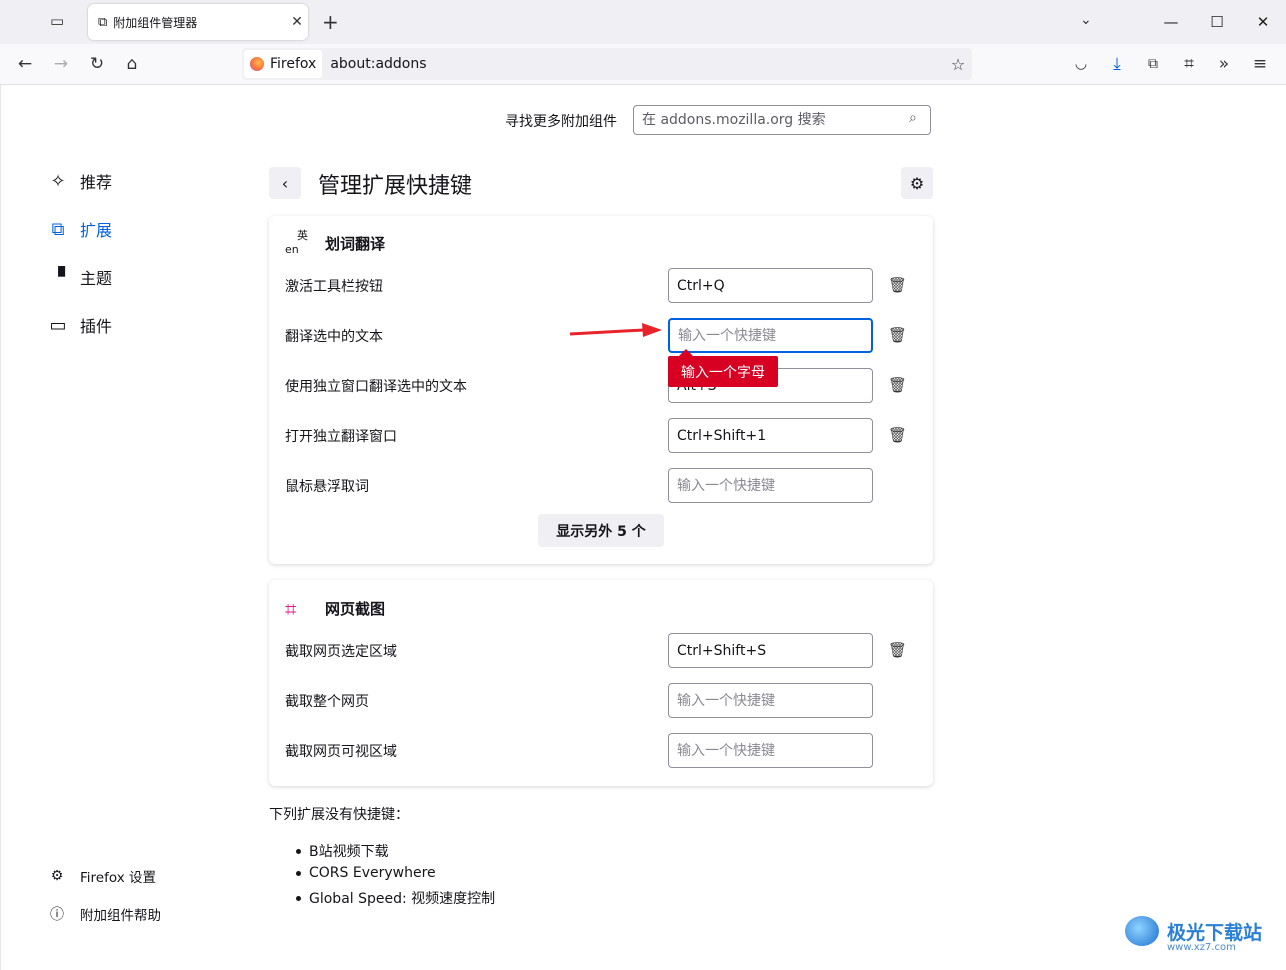 The width and height of the screenshot is (1286, 970). I want to click on no-shortcuts-heading: 下列扩展没有快捷键：, so click(339, 815).